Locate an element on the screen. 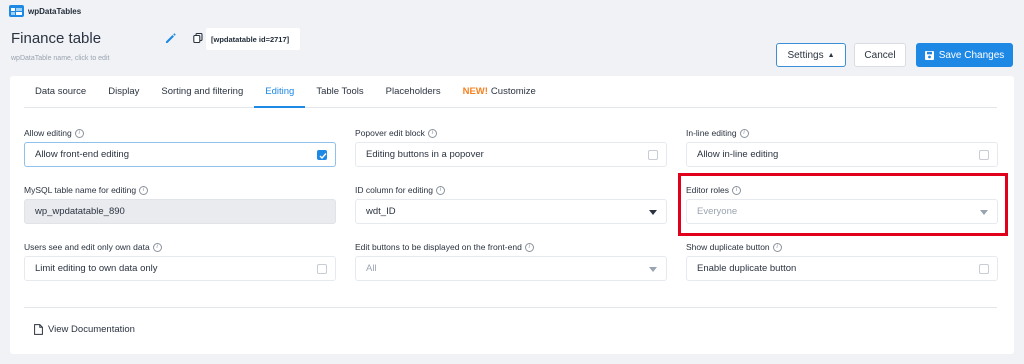 The width and height of the screenshot is (1024, 364). view-documentation-link: View Documentation is located at coordinates (84, 329).